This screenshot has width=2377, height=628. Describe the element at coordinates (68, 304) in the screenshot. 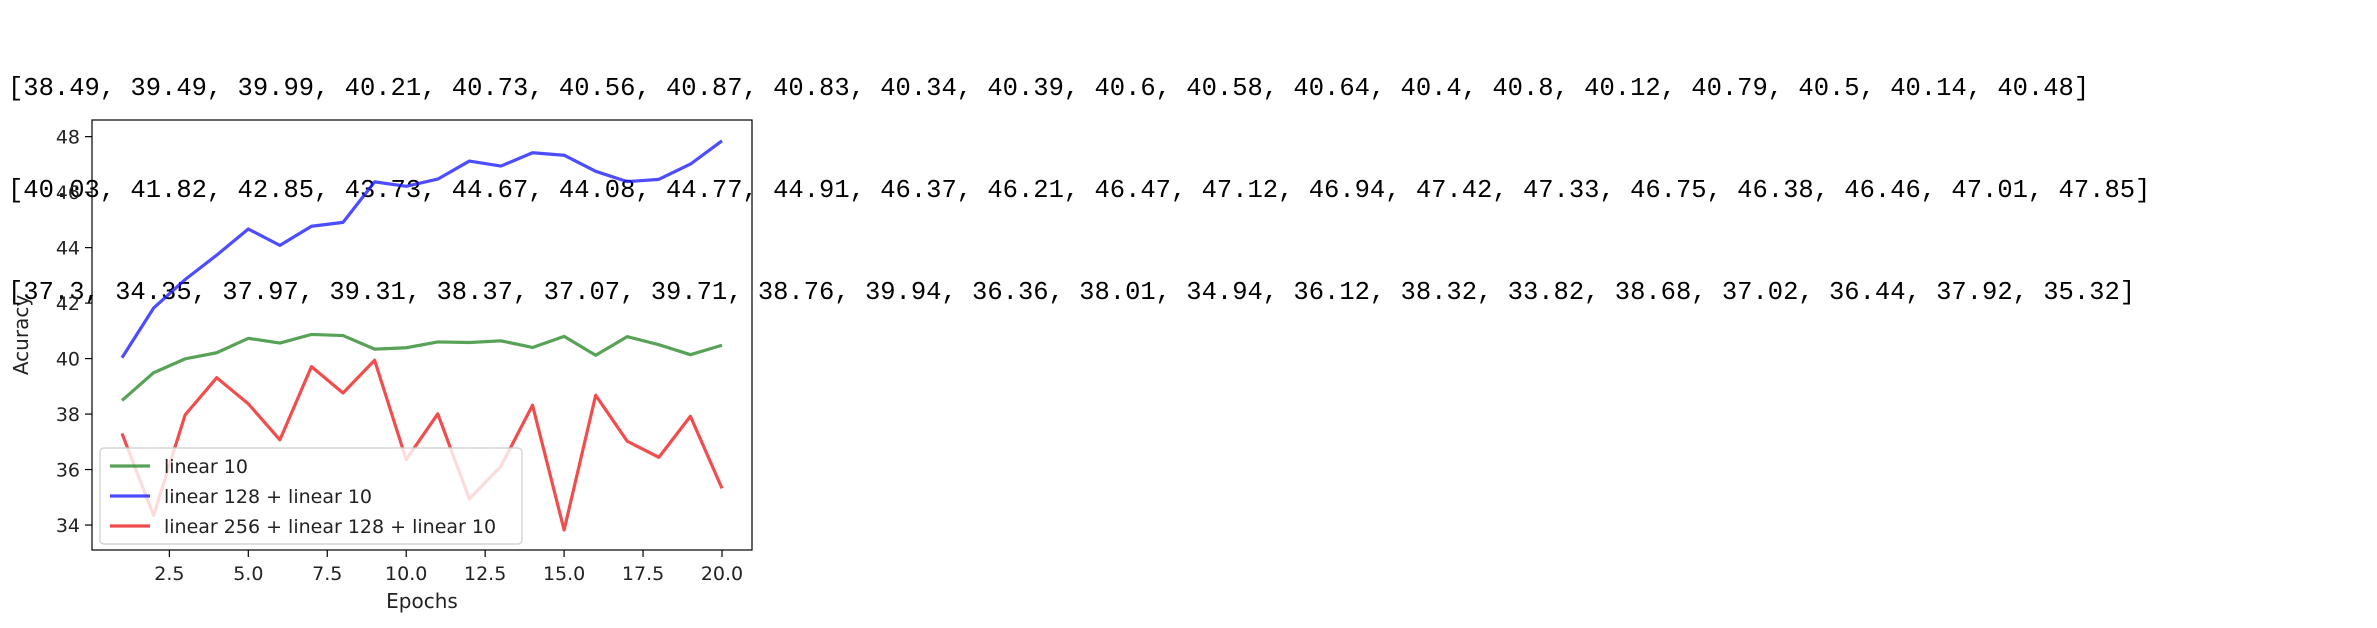

I see `y-tick-label: 42` at that location.